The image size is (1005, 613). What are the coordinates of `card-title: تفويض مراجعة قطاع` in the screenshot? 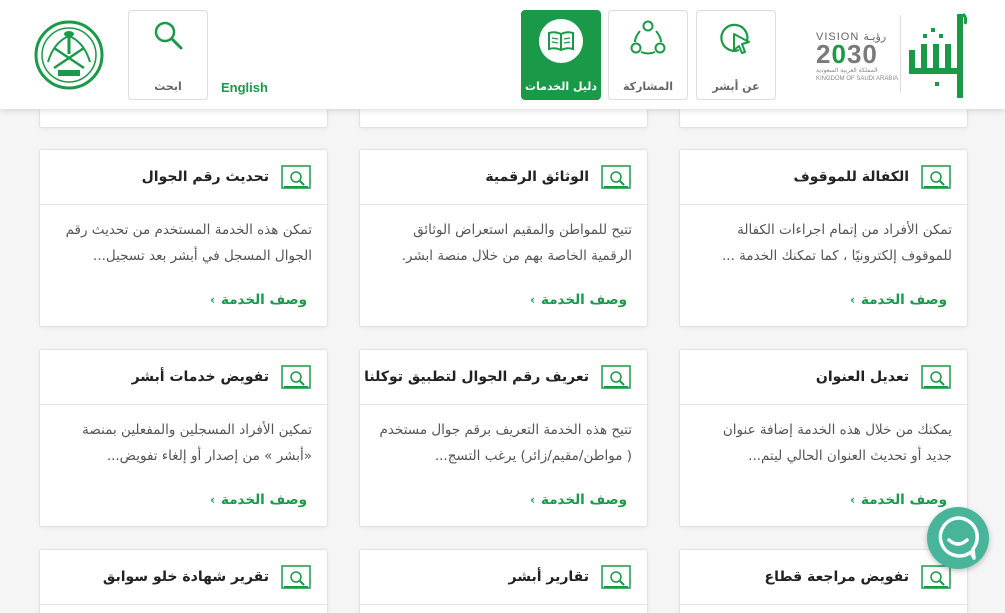 It's located at (837, 577).